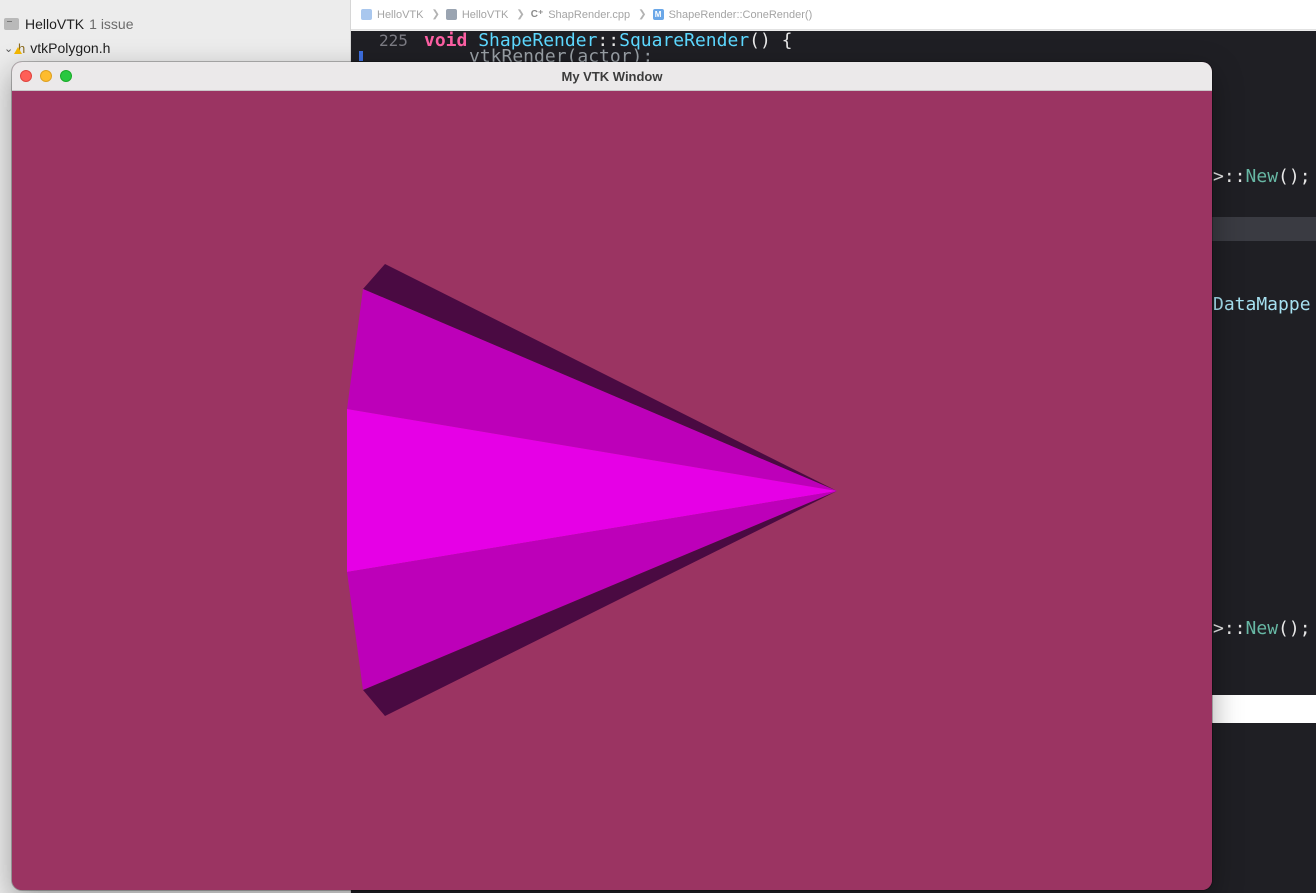 This screenshot has width=1316, height=893. I want to click on breadcrumb-method: M ShapeRender::ConeRender(), so click(732, 14).